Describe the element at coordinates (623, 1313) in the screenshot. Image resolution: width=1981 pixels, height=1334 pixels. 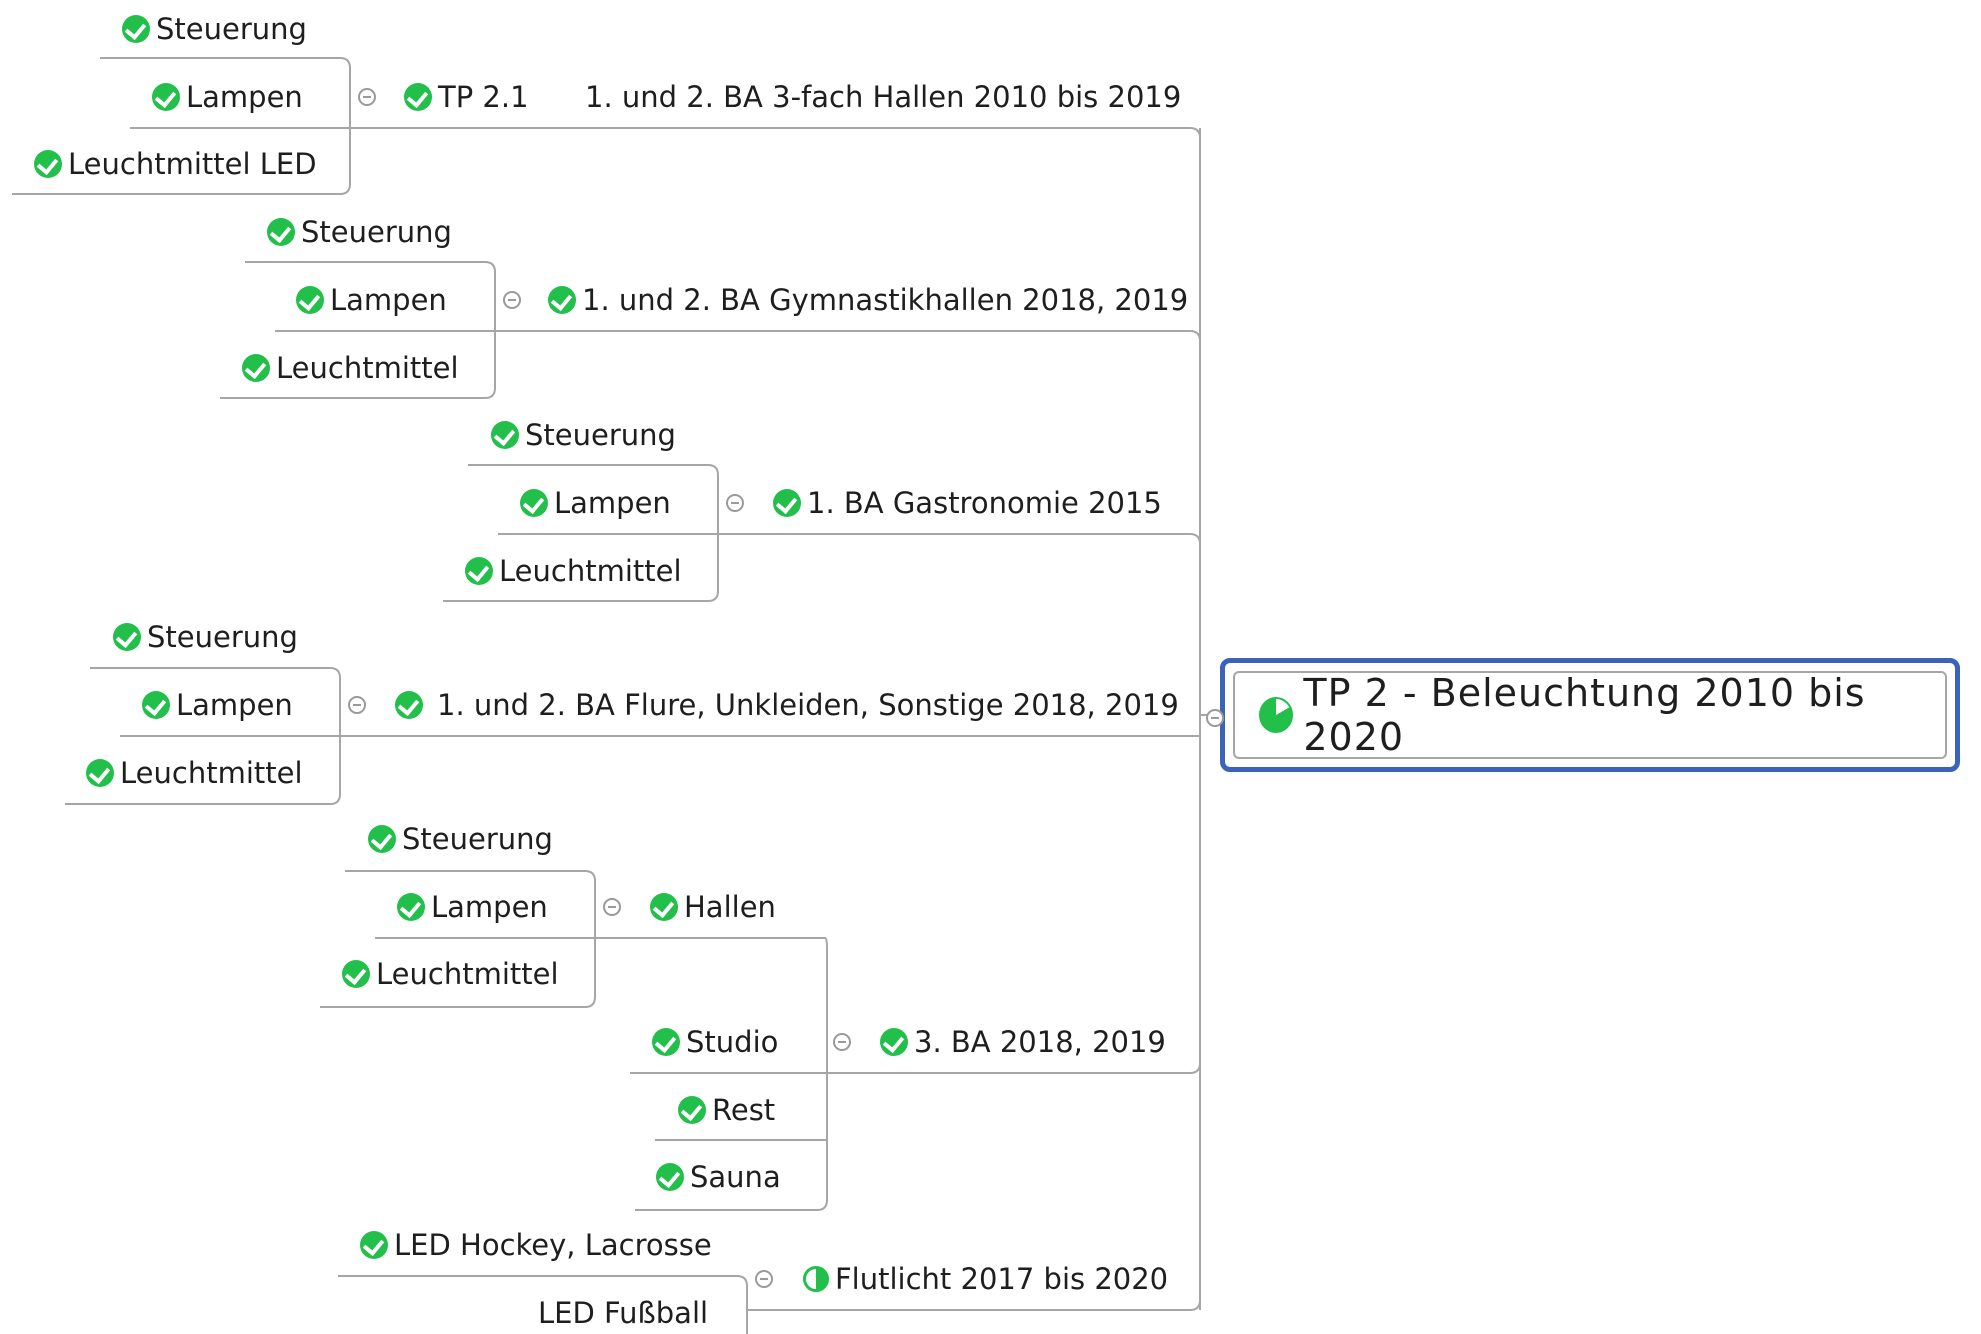
I see `subtopic-led-fussball: LED Fußball` at that location.